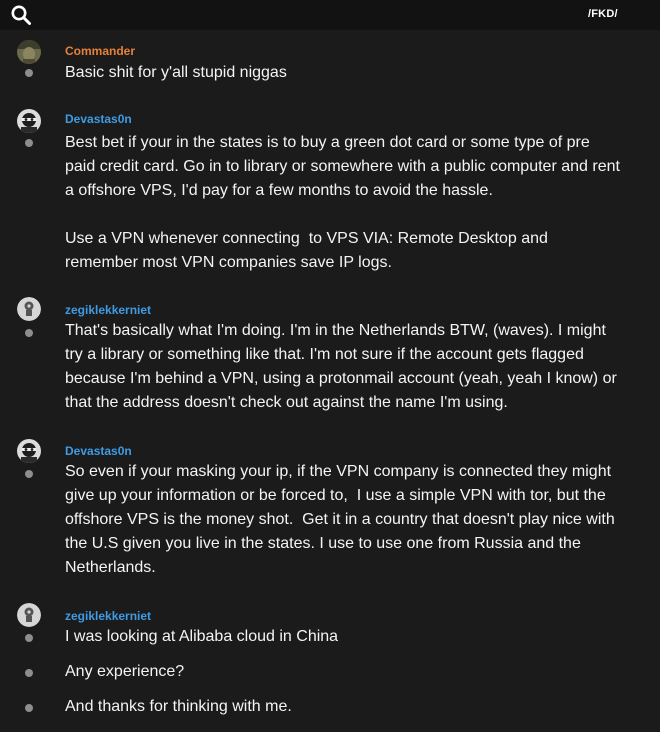  What do you see at coordinates (125, 671) in the screenshot?
I see `message-text: Any experience?` at bounding box center [125, 671].